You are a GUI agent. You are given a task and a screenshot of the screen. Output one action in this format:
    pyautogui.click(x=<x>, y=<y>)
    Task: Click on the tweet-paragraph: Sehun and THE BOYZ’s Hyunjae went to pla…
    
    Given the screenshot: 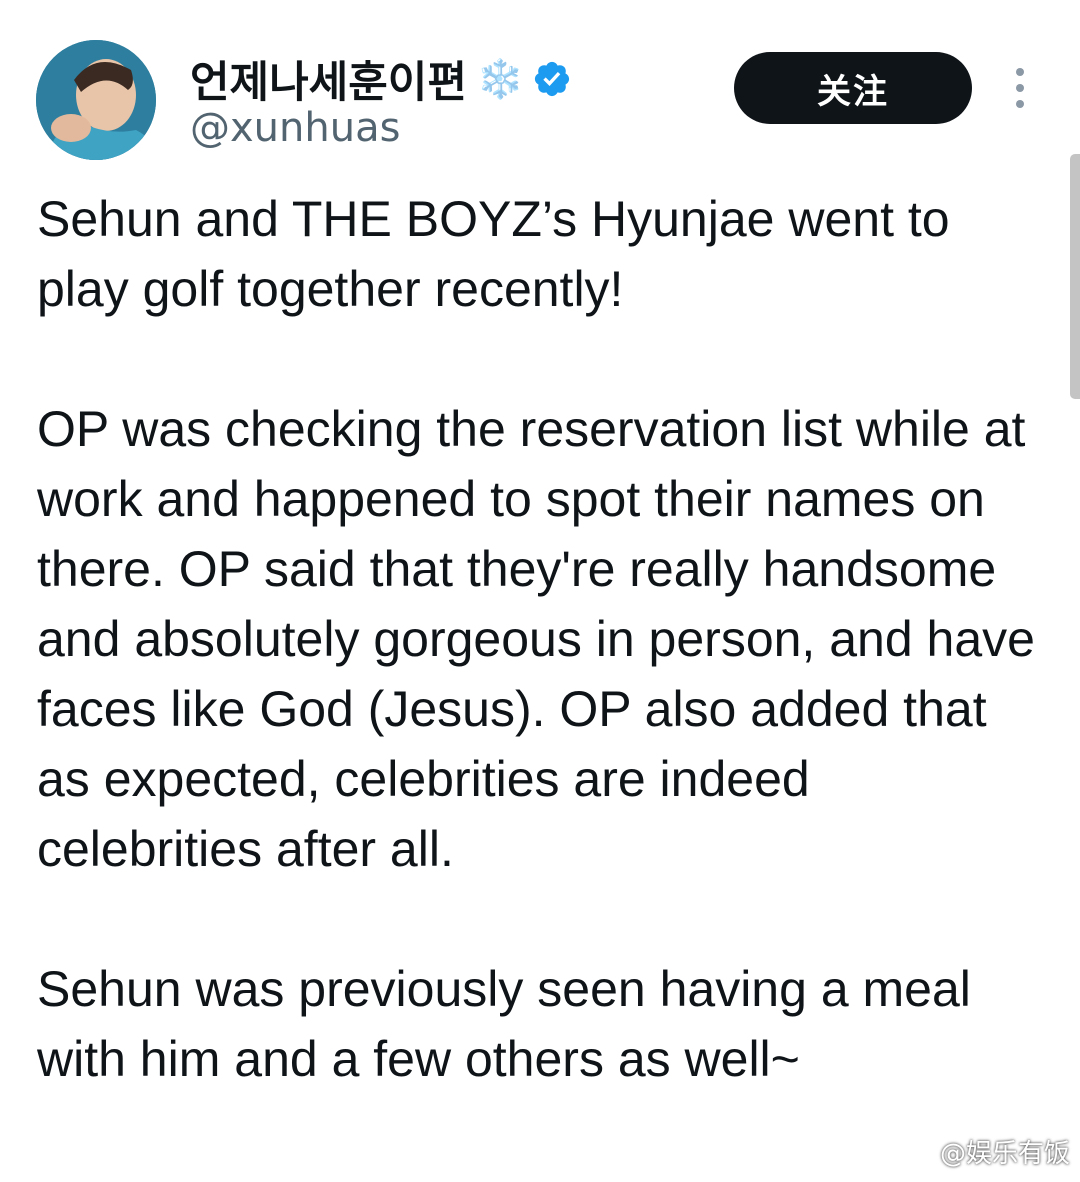 What is the action you would take?
    pyautogui.click(x=493, y=254)
    